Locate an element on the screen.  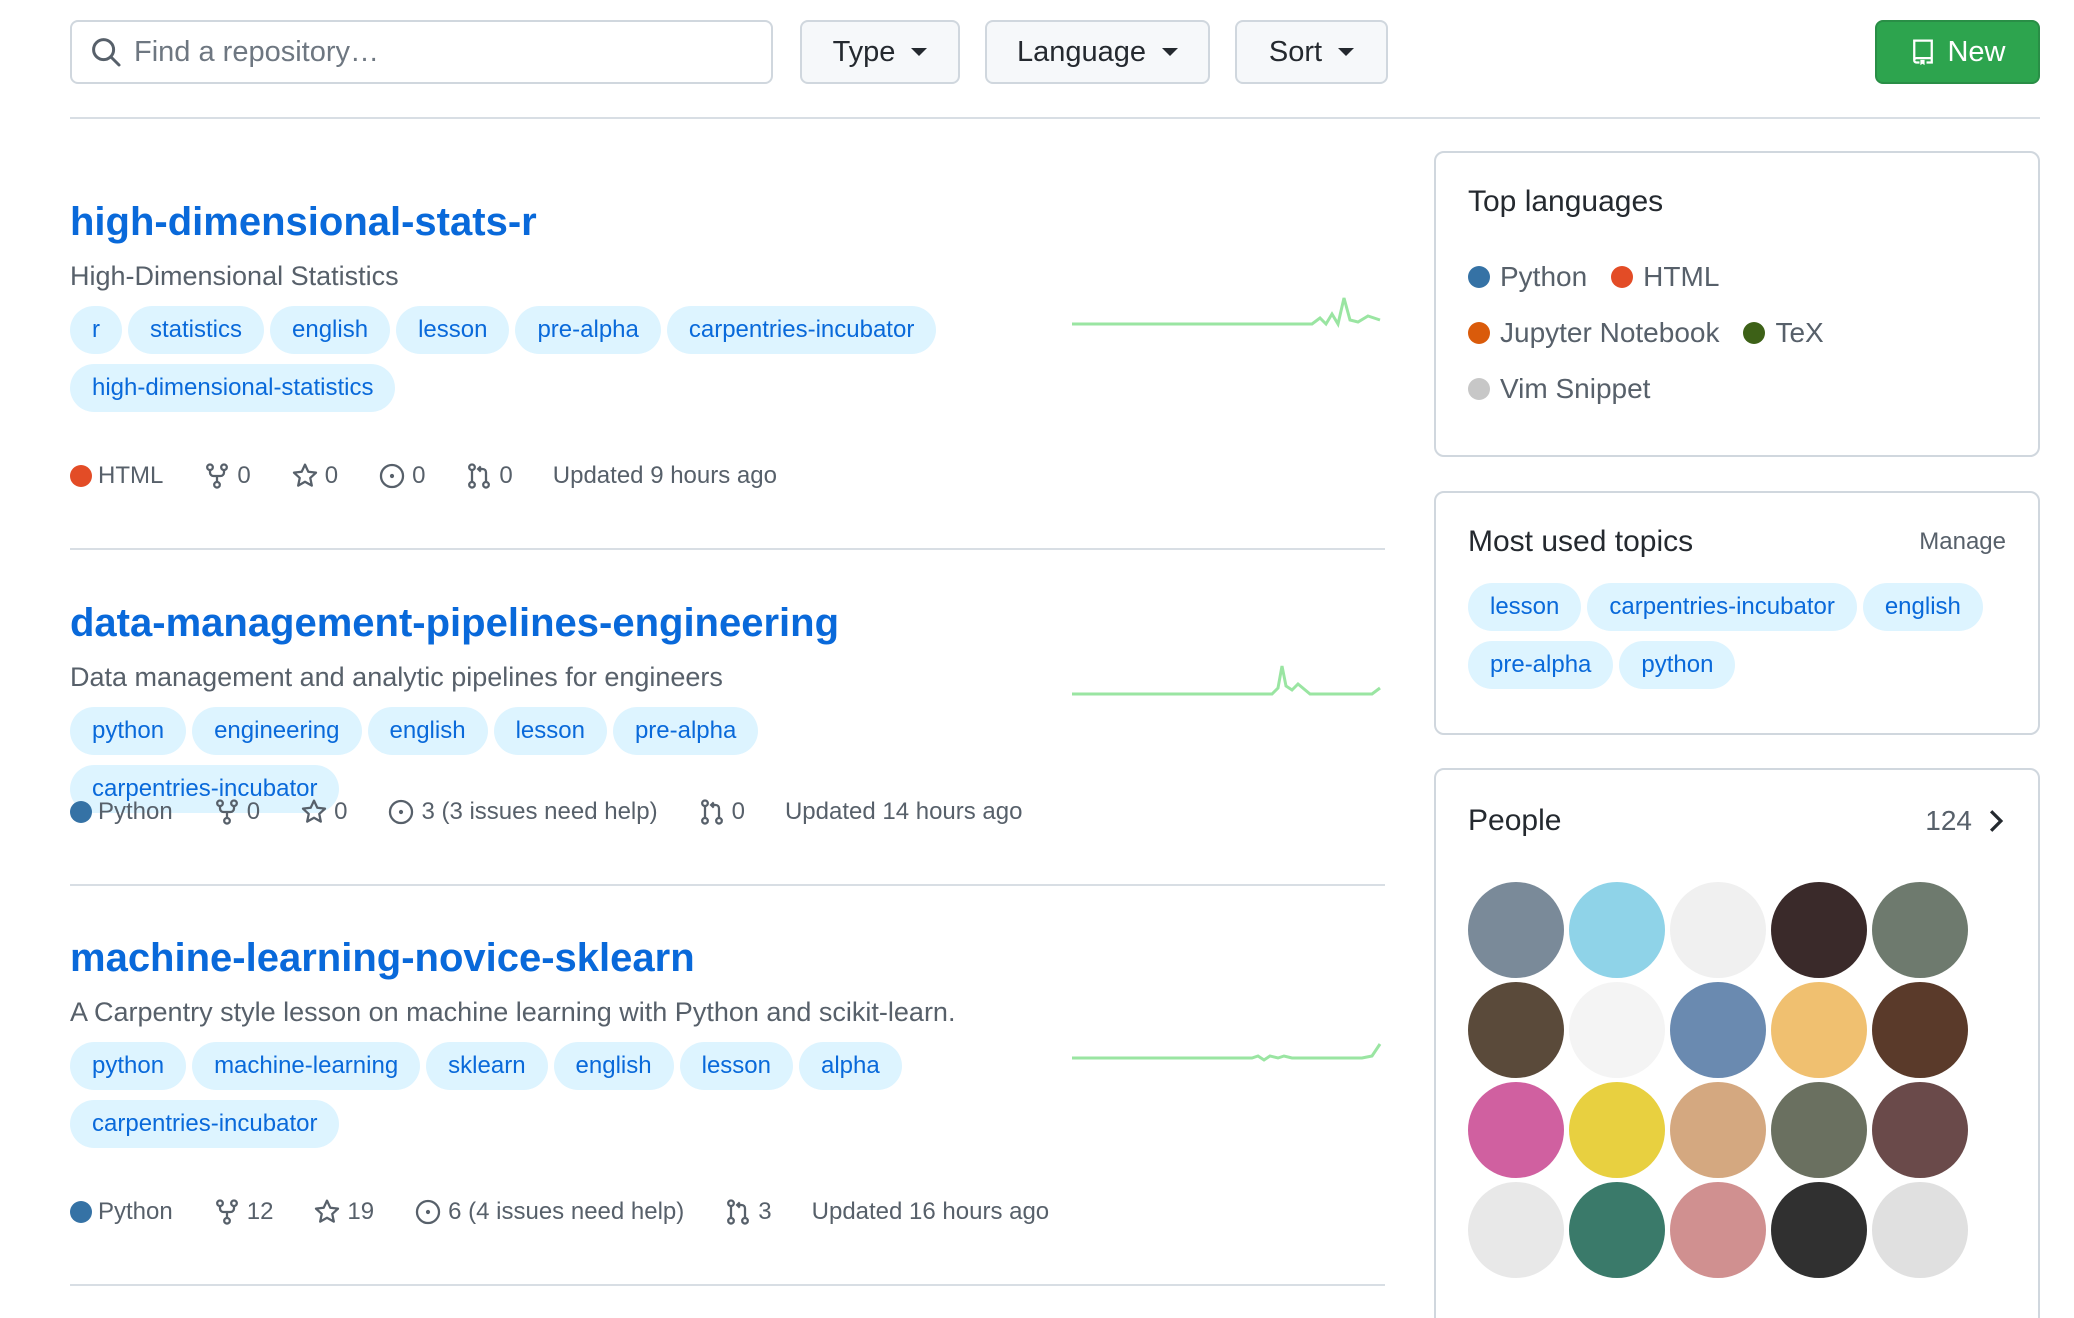
language-item: Python is located at coordinates (1527, 277).